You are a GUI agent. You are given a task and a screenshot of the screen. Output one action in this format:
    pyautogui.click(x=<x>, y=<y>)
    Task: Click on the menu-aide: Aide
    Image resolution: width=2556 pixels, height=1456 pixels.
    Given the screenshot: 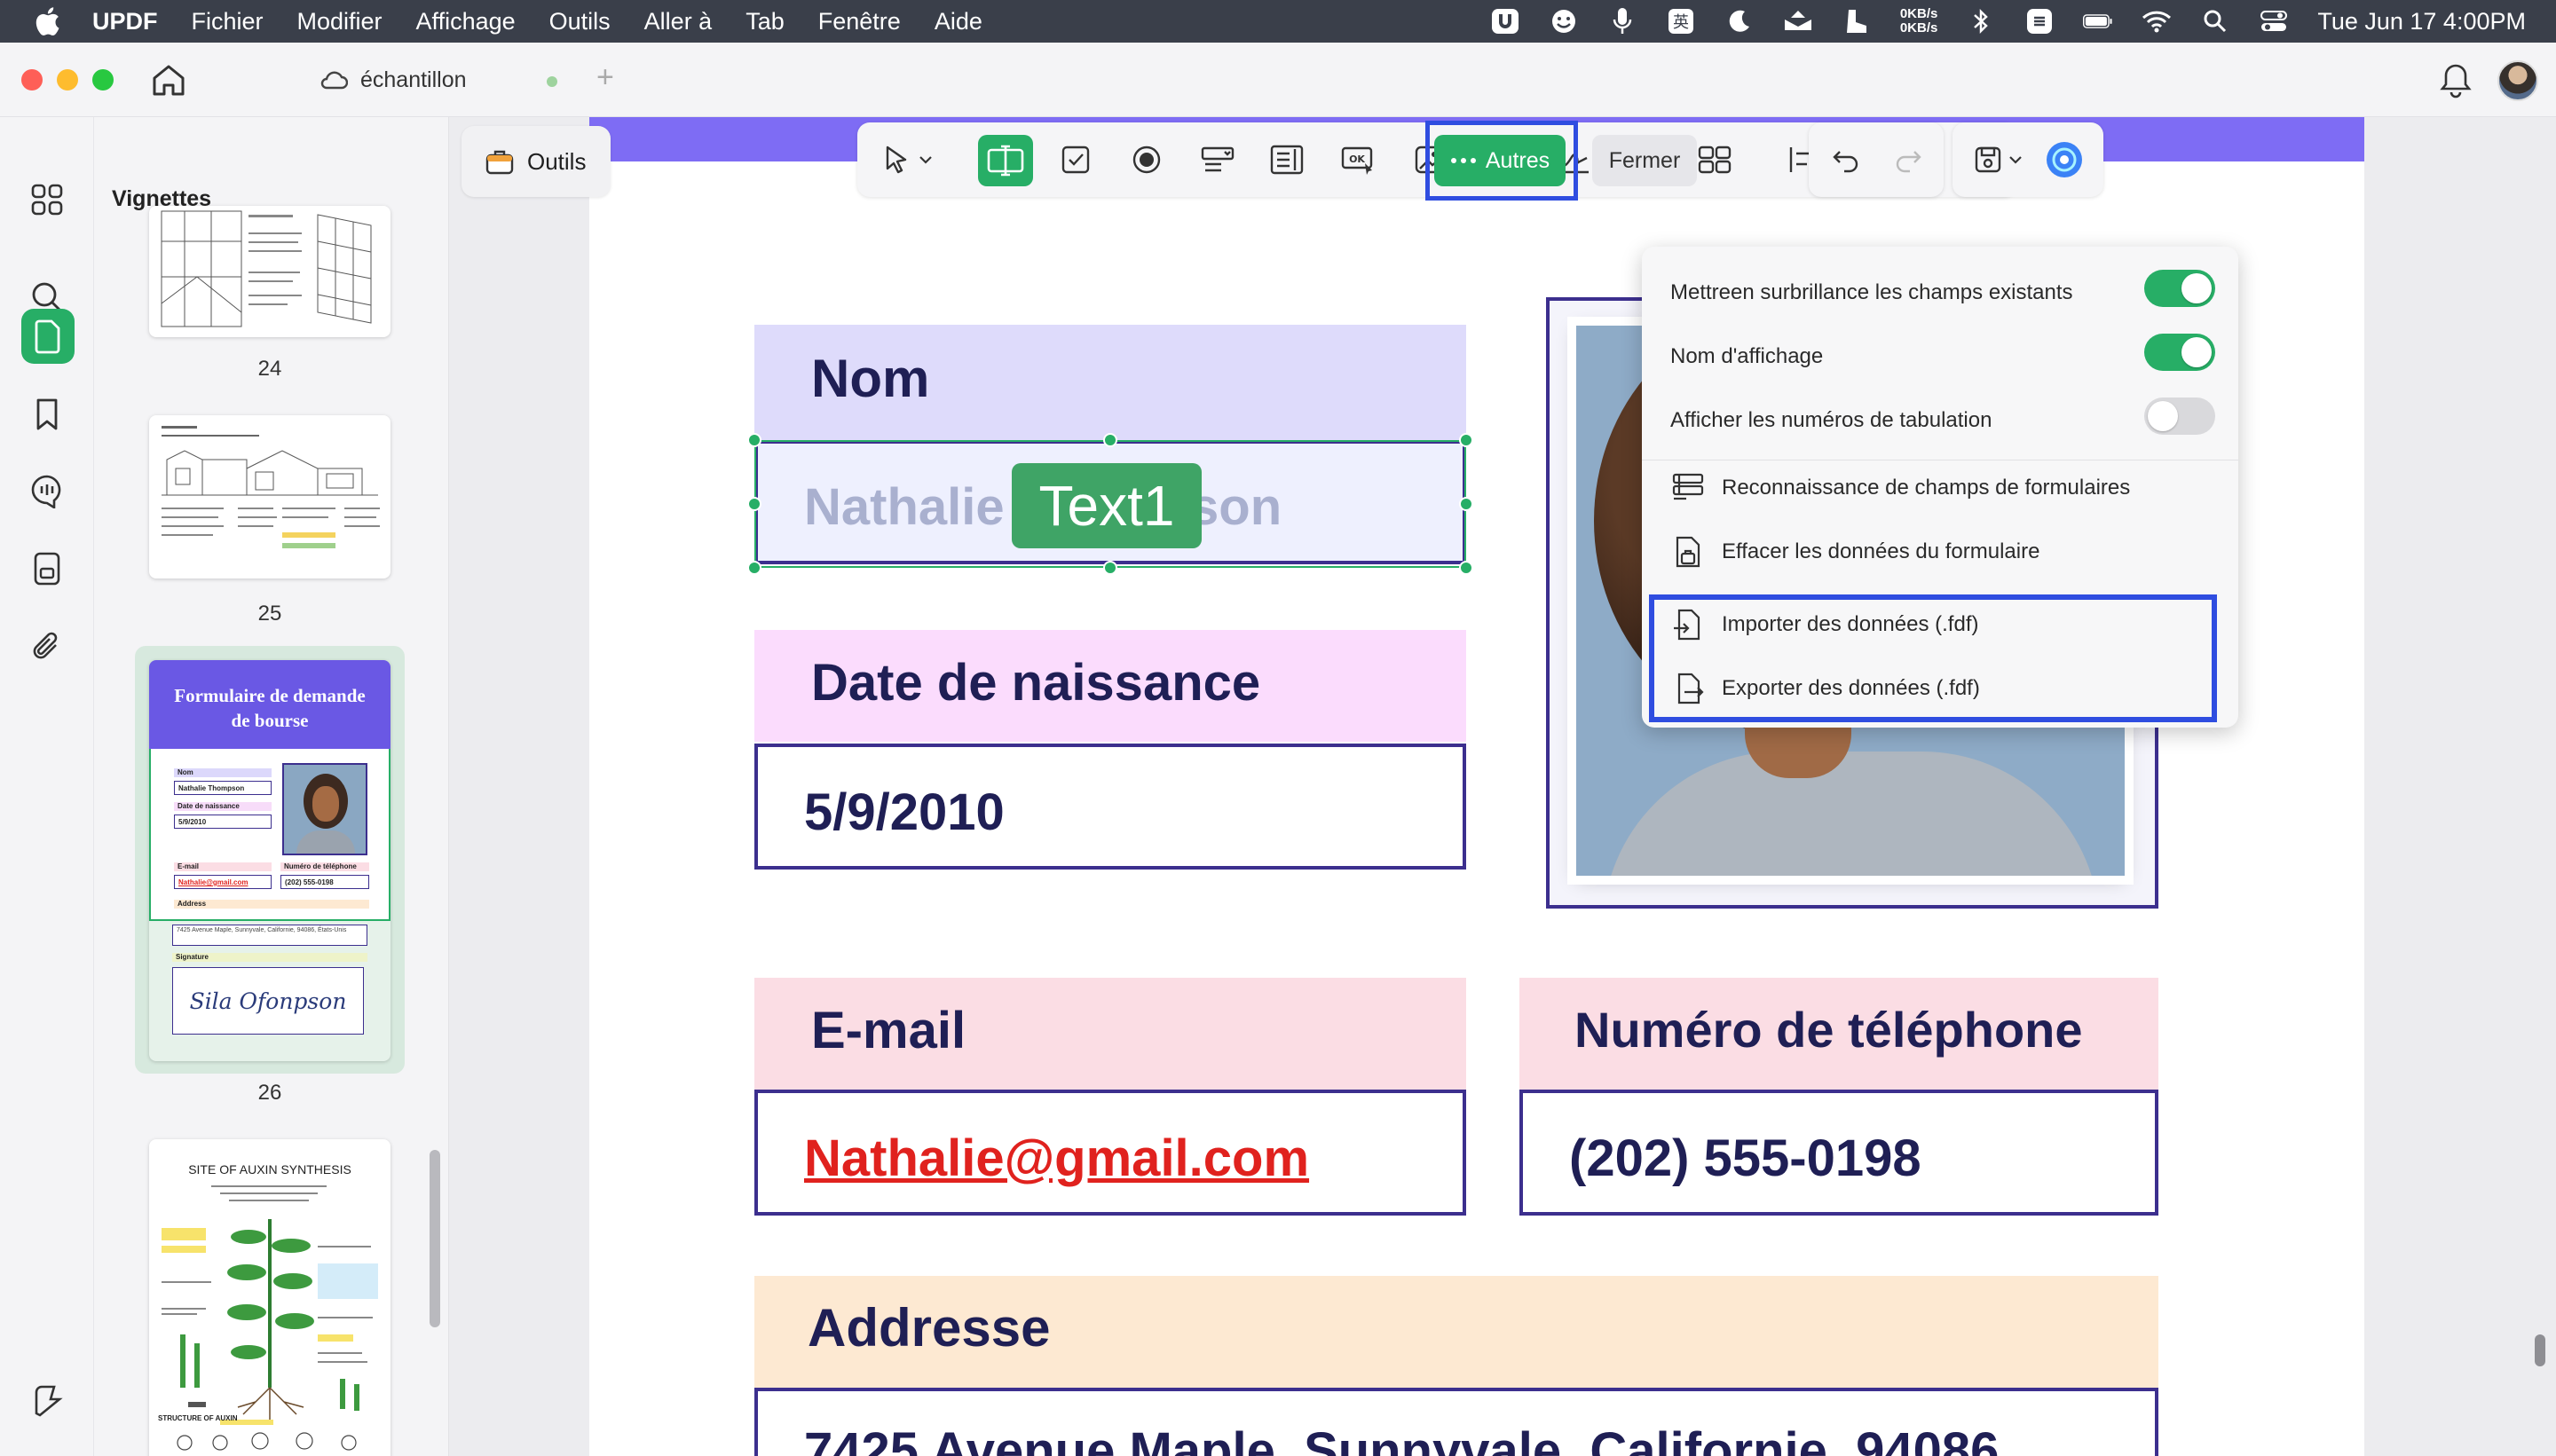 What is the action you would take?
    pyautogui.click(x=958, y=21)
    